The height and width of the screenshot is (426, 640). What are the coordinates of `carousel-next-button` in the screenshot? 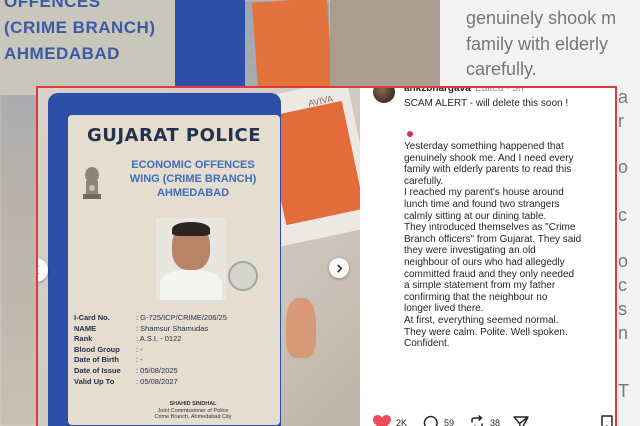 It's located at (339, 268).